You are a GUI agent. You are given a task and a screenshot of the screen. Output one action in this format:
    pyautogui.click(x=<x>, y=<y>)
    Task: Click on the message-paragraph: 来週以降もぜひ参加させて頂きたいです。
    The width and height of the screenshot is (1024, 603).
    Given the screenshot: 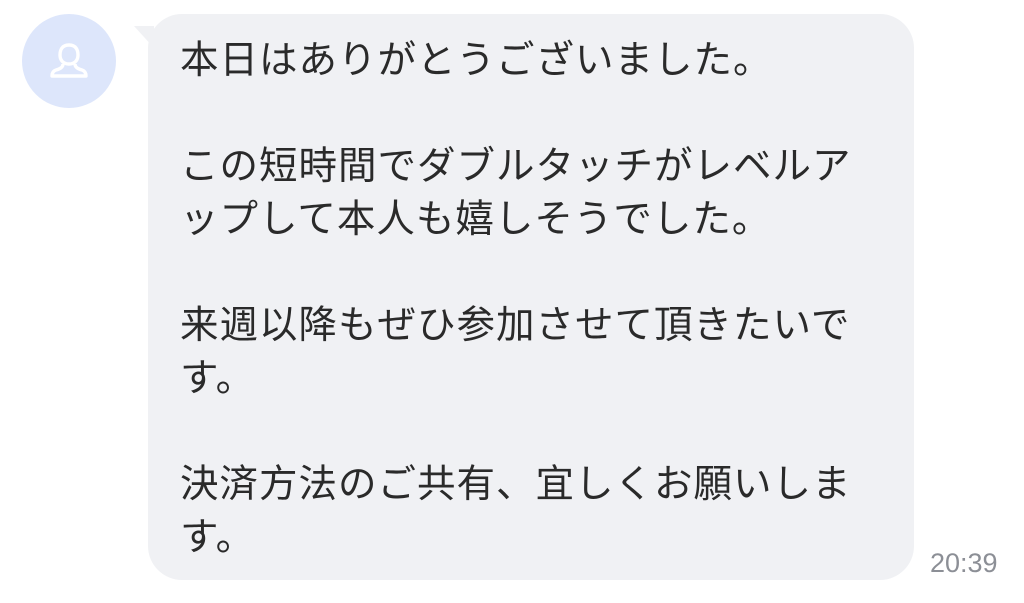 What is the action you would take?
    pyautogui.click(x=515, y=352)
    